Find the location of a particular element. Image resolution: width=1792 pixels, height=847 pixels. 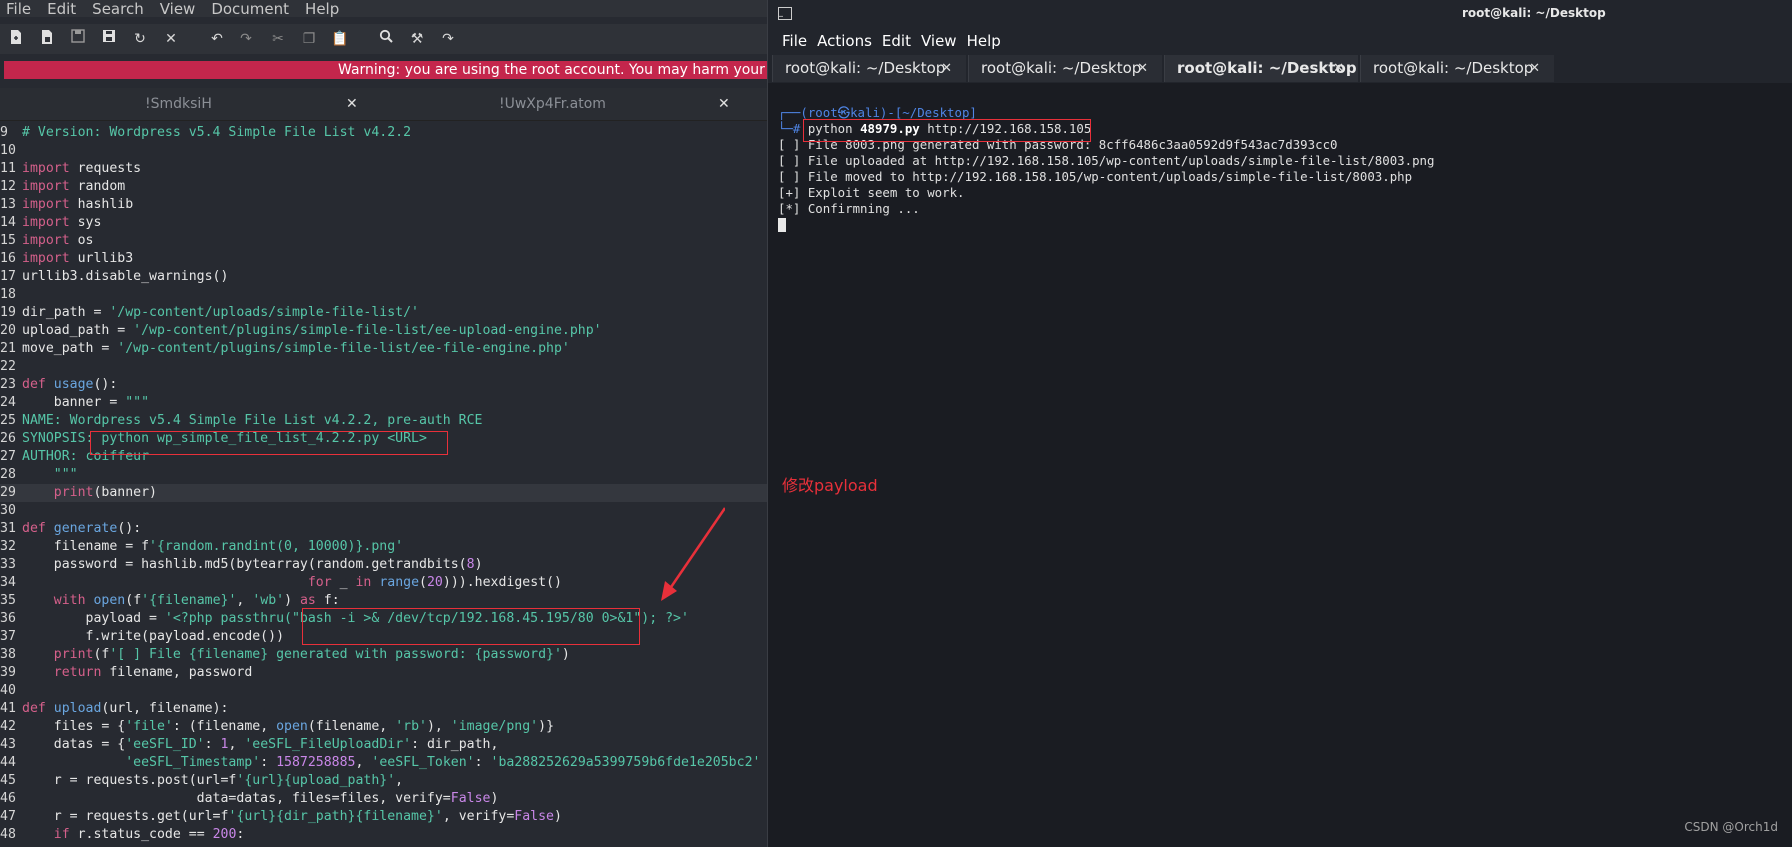

redo-icon: ↷ is located at coordinates (246, 39).